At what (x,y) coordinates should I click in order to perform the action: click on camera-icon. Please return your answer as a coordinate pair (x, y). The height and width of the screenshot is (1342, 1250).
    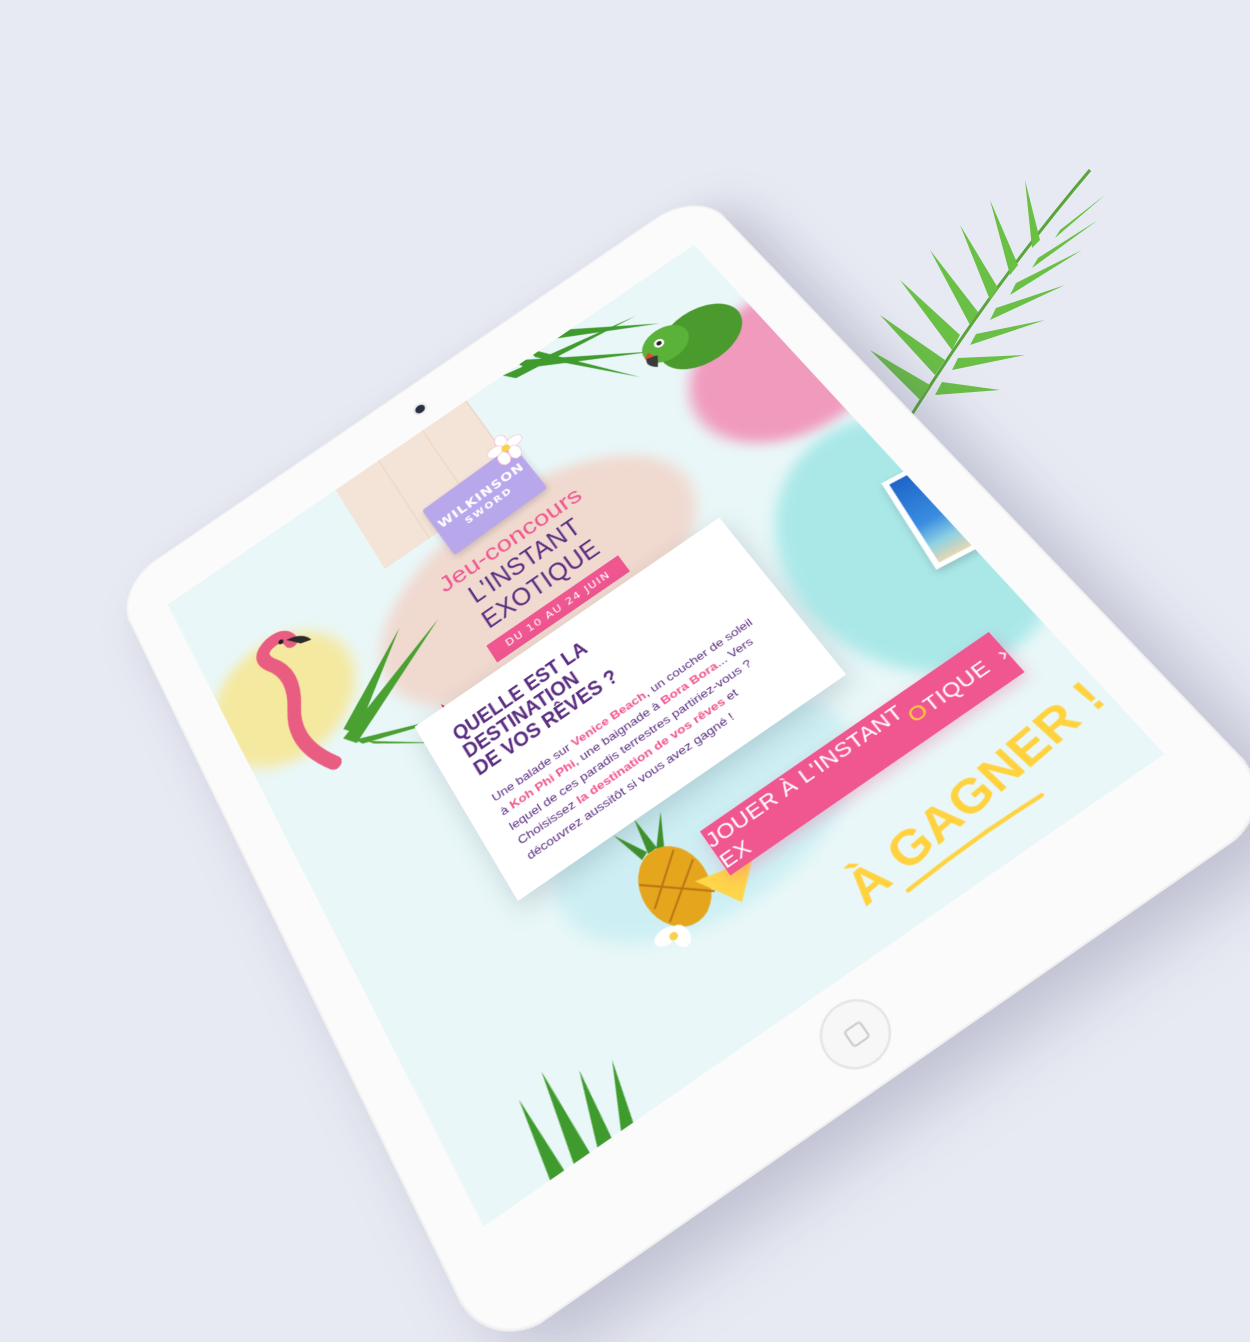
    Looking at the image, I should click on (420, 409).